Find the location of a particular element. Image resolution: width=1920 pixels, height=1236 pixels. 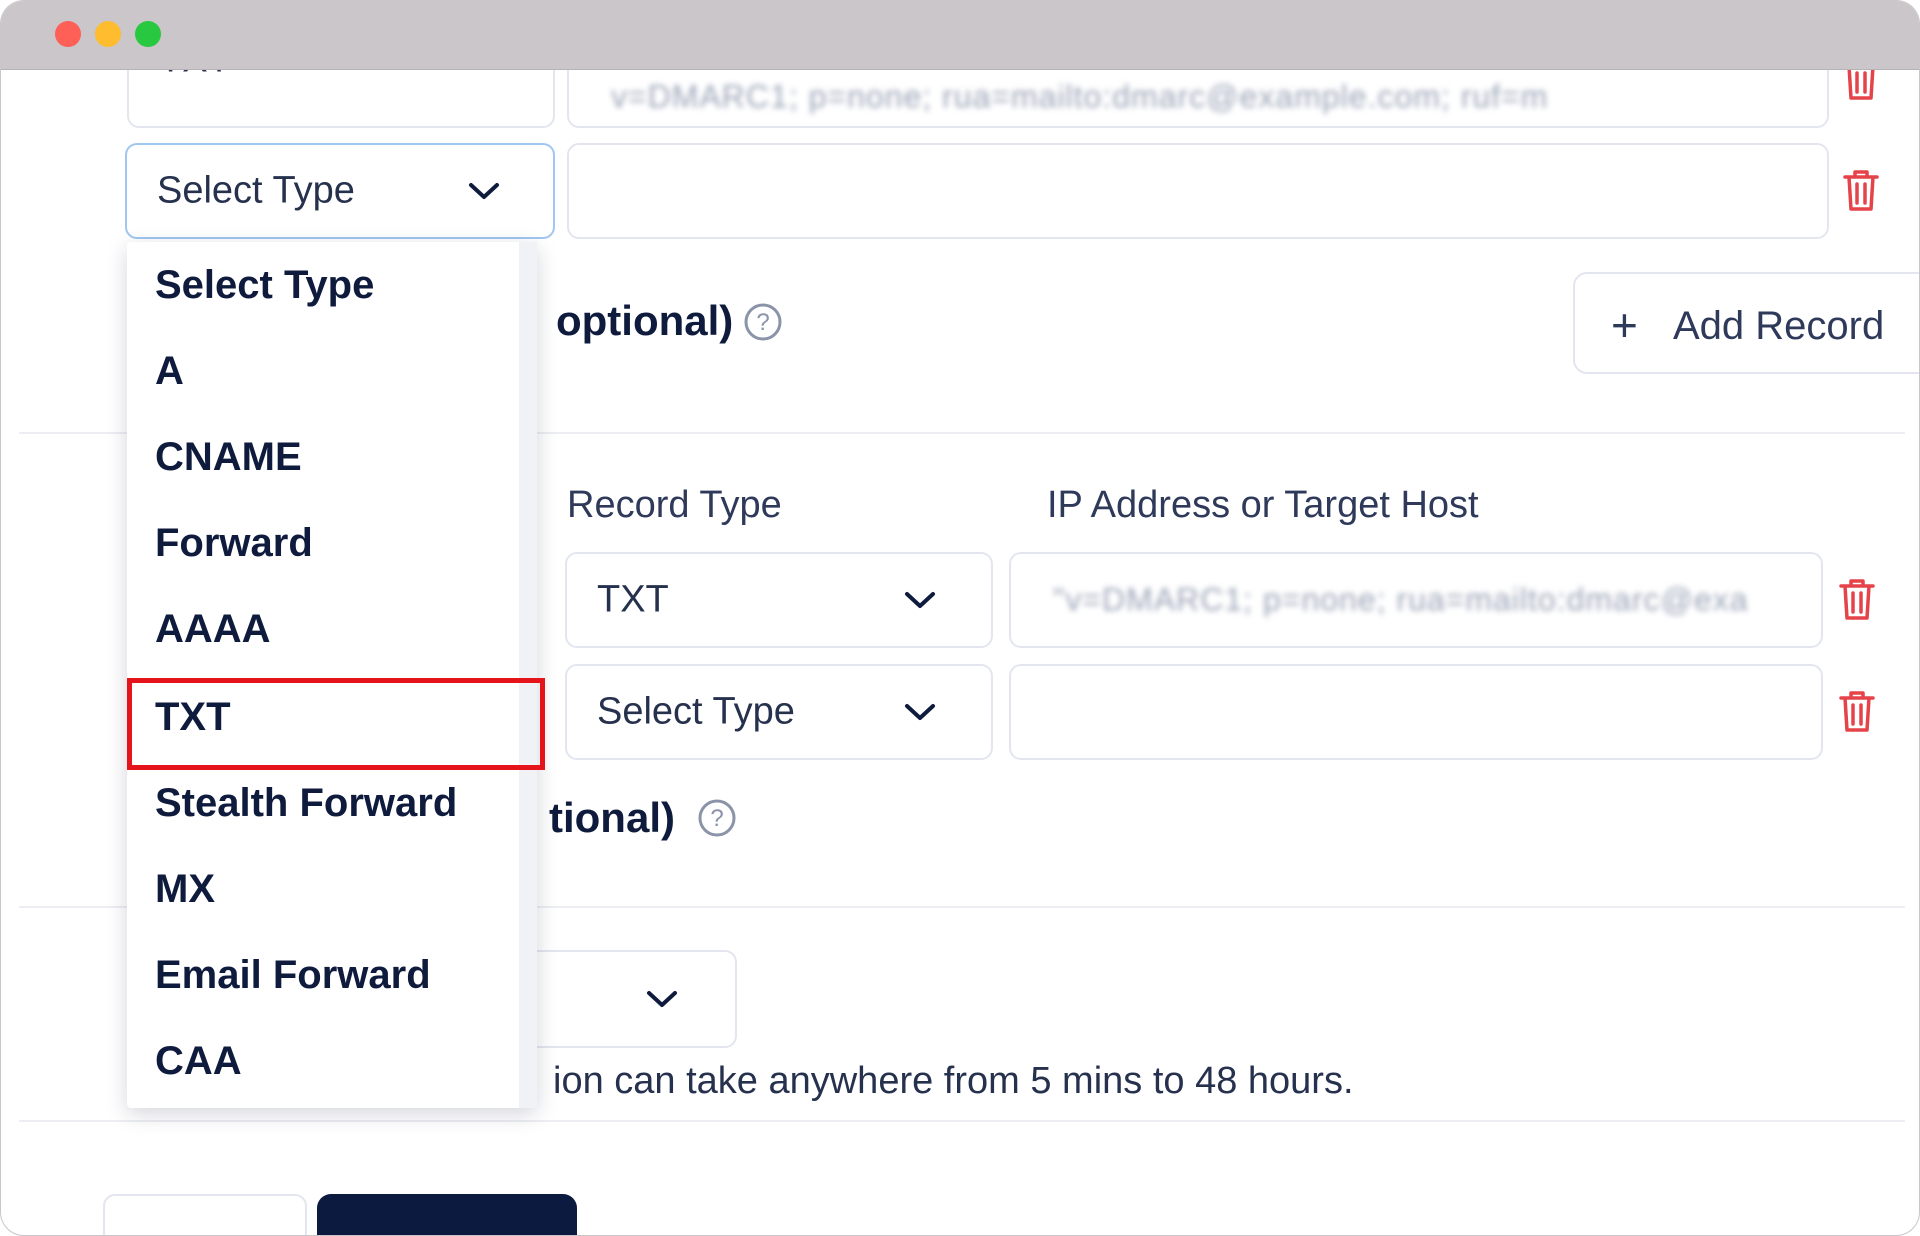

record-type-header: Record Type is located at coordinates (674, 505).